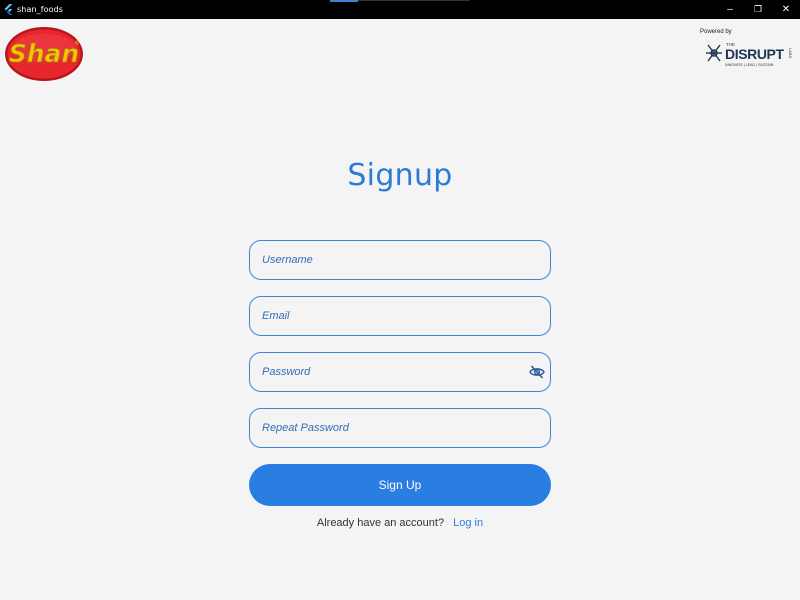 The height and width of the screenshot is (600, 800). I want to click on login-prompt-row: Already have an account? Log in, so click(400, 523).